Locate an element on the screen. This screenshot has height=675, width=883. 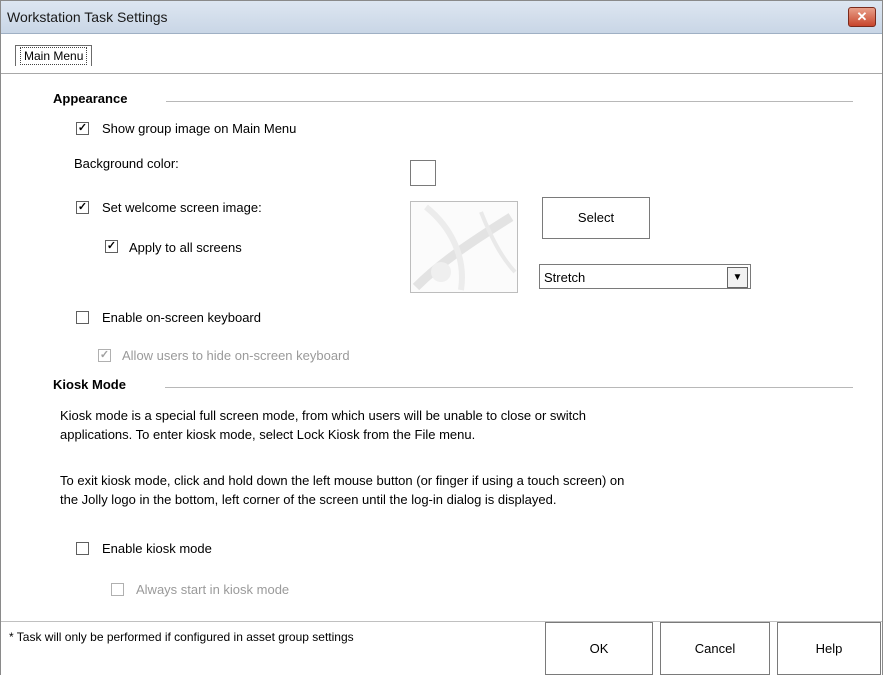
enable-kiosk-label: Enable kiosk mode is located at coordinates (157, 548).